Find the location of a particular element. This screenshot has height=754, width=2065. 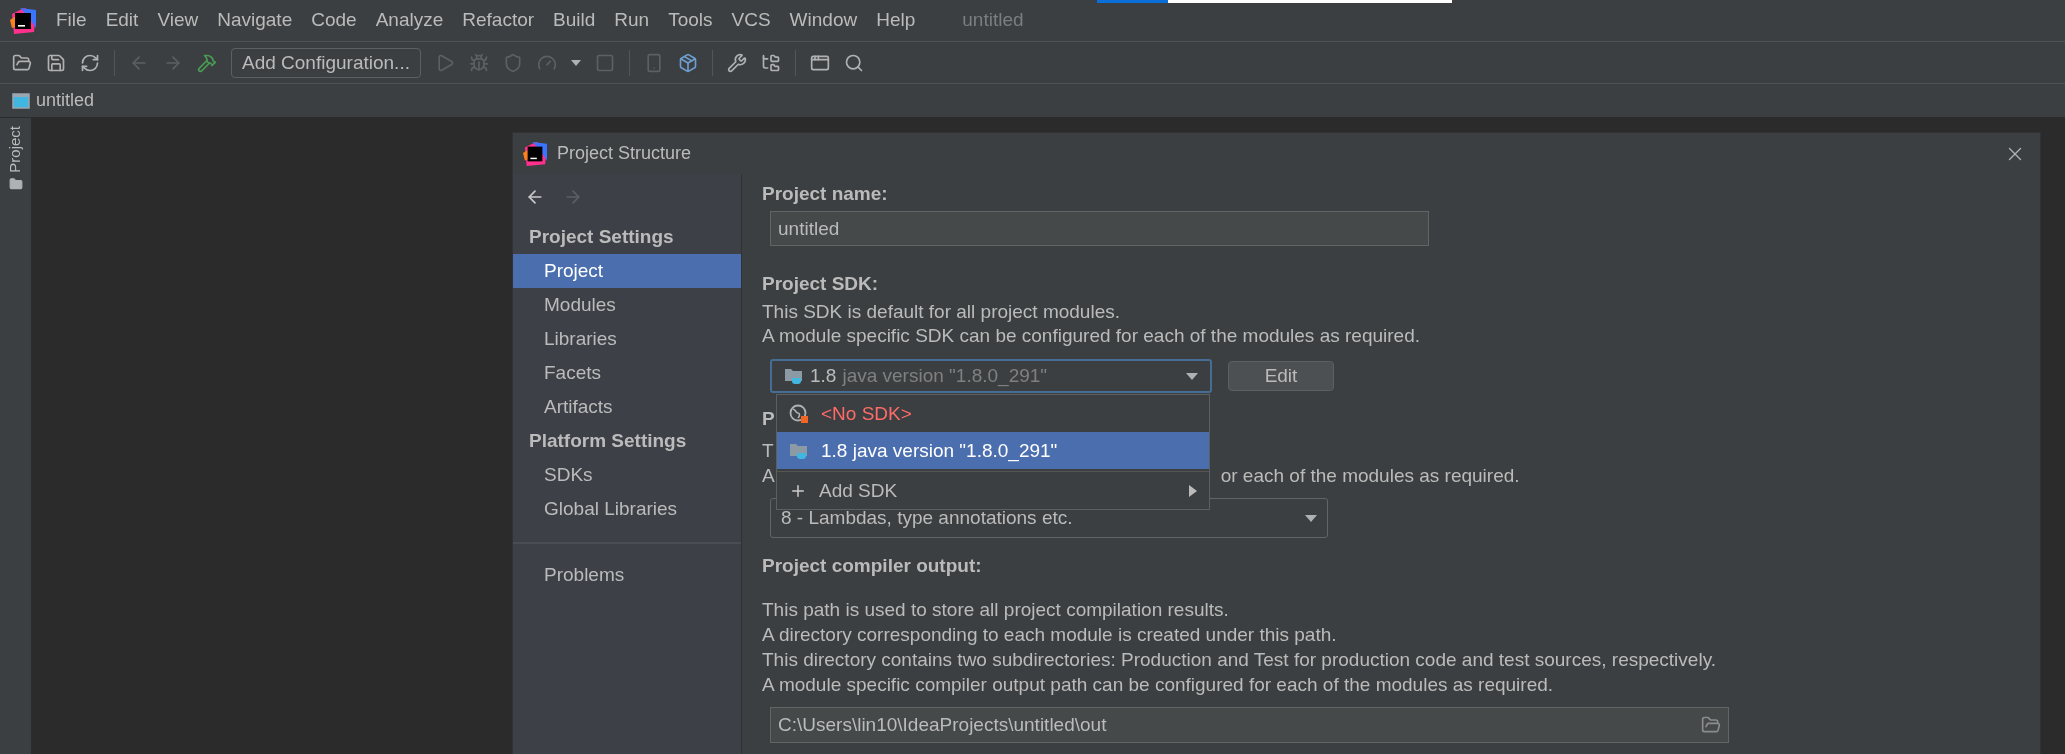

browse-folder-icon is located at coordinates (1711, 725).